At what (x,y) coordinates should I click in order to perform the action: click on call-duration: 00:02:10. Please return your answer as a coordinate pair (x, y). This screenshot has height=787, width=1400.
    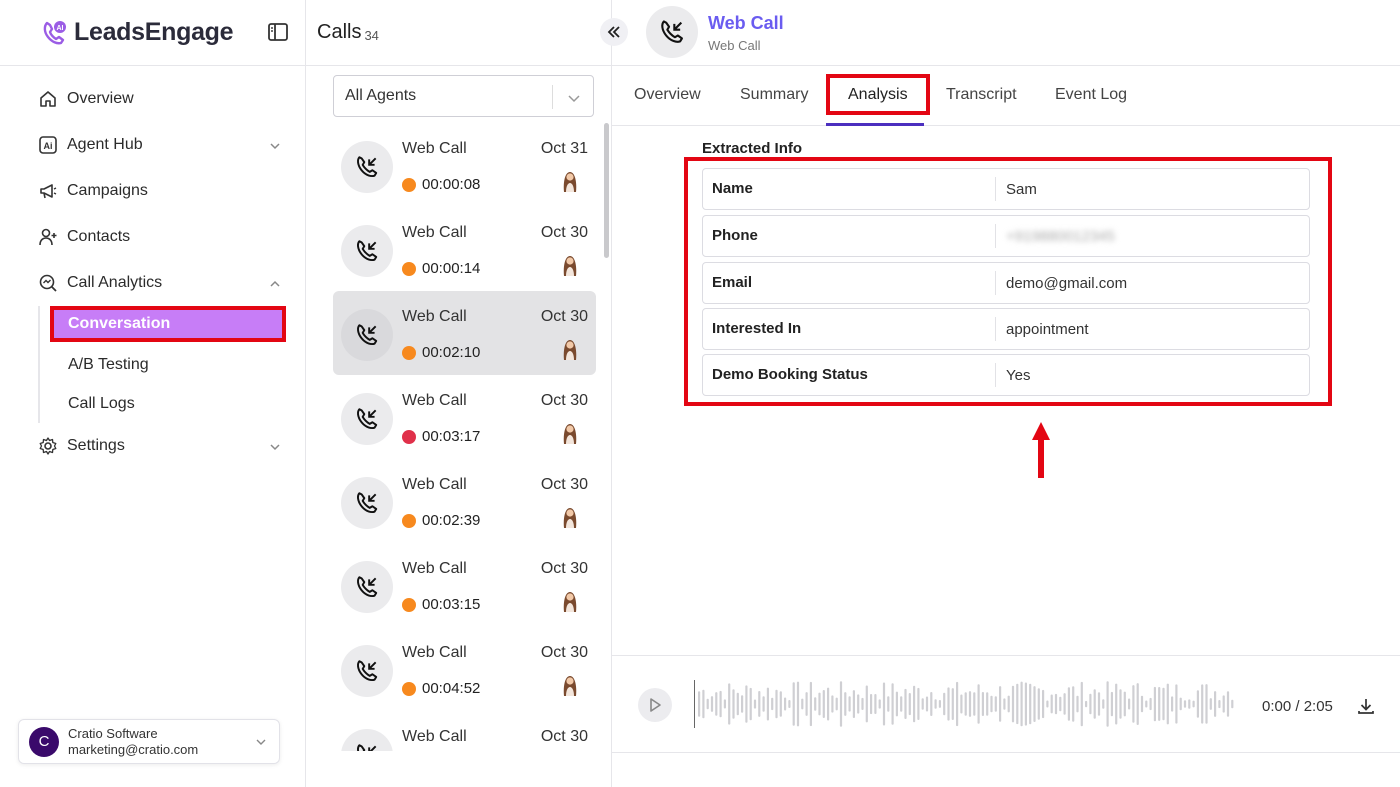
    Looking at the image, I should click on (441, 352).